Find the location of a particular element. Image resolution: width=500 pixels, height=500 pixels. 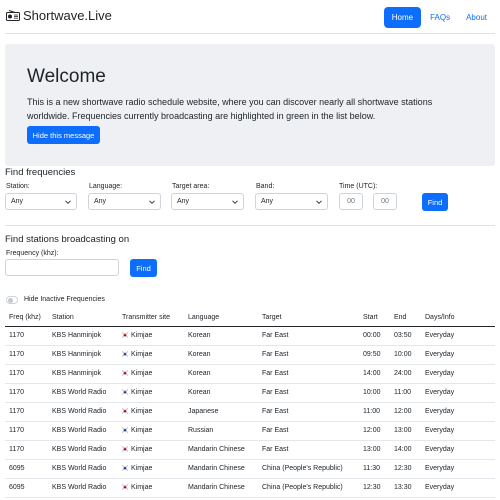

welcome-title: Welcome is located at coordinates (66, 76).